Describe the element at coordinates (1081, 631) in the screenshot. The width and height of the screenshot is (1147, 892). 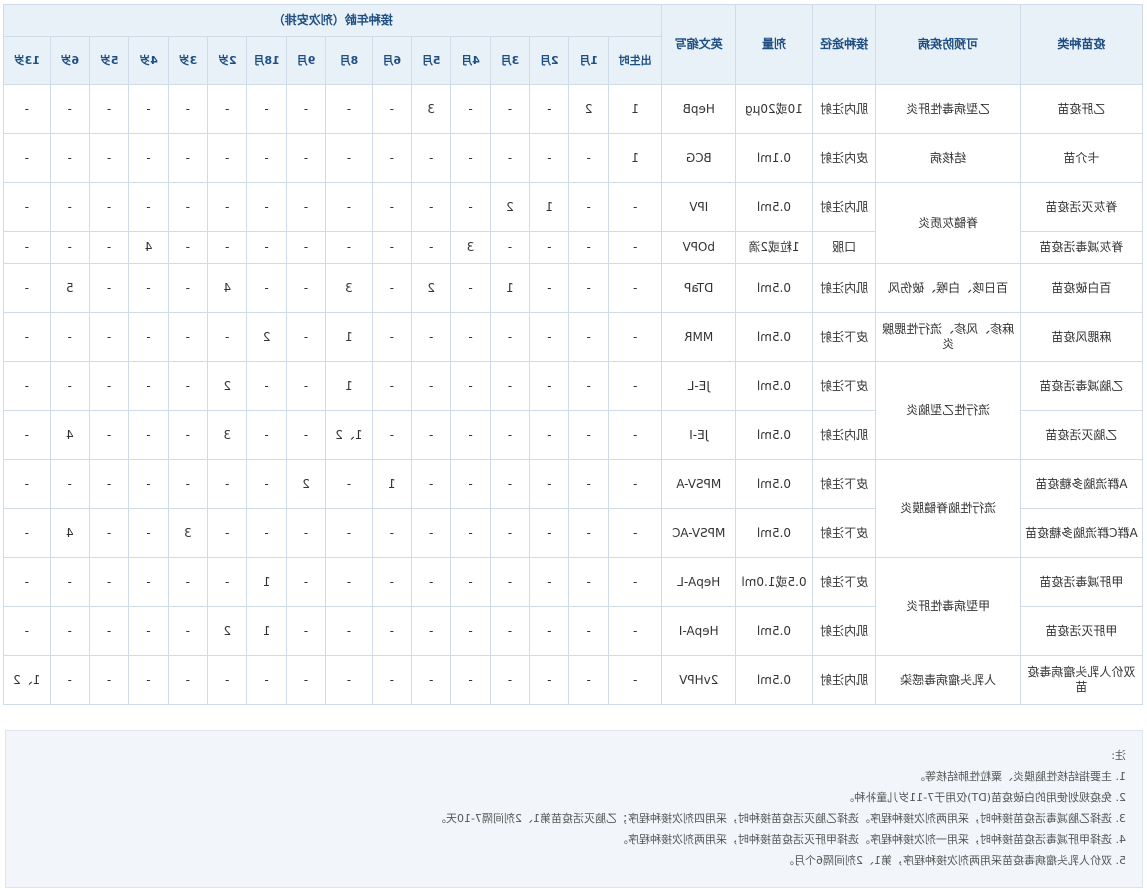
I see `vaccine-name: 甲肝灭活疫苗` at that location.